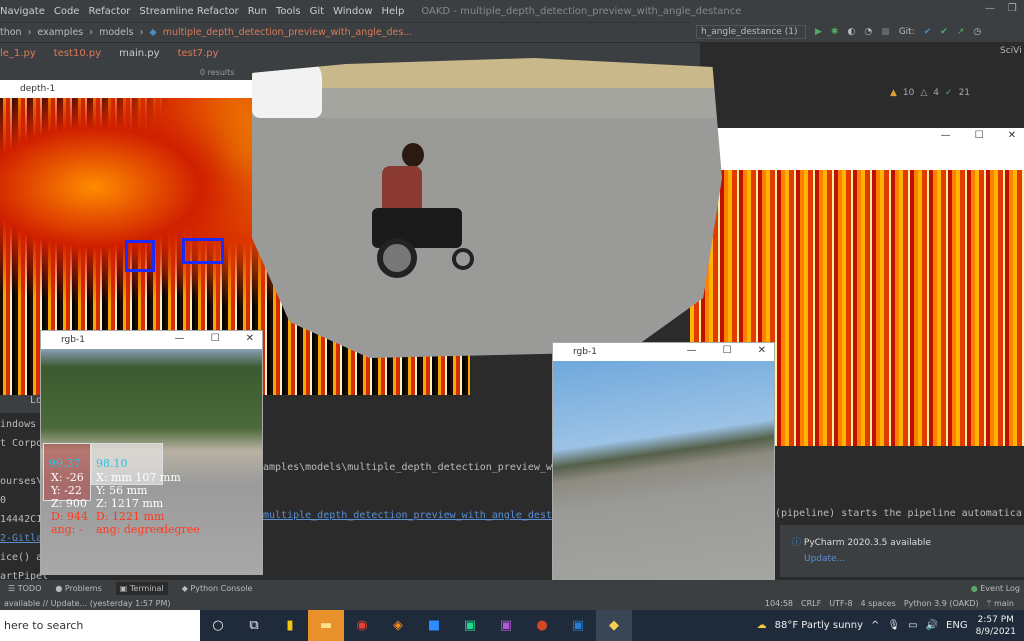 The height and width of the screenshot is (641, 1024). I want to click on angle-unit-label: degree, so click(180, 529).